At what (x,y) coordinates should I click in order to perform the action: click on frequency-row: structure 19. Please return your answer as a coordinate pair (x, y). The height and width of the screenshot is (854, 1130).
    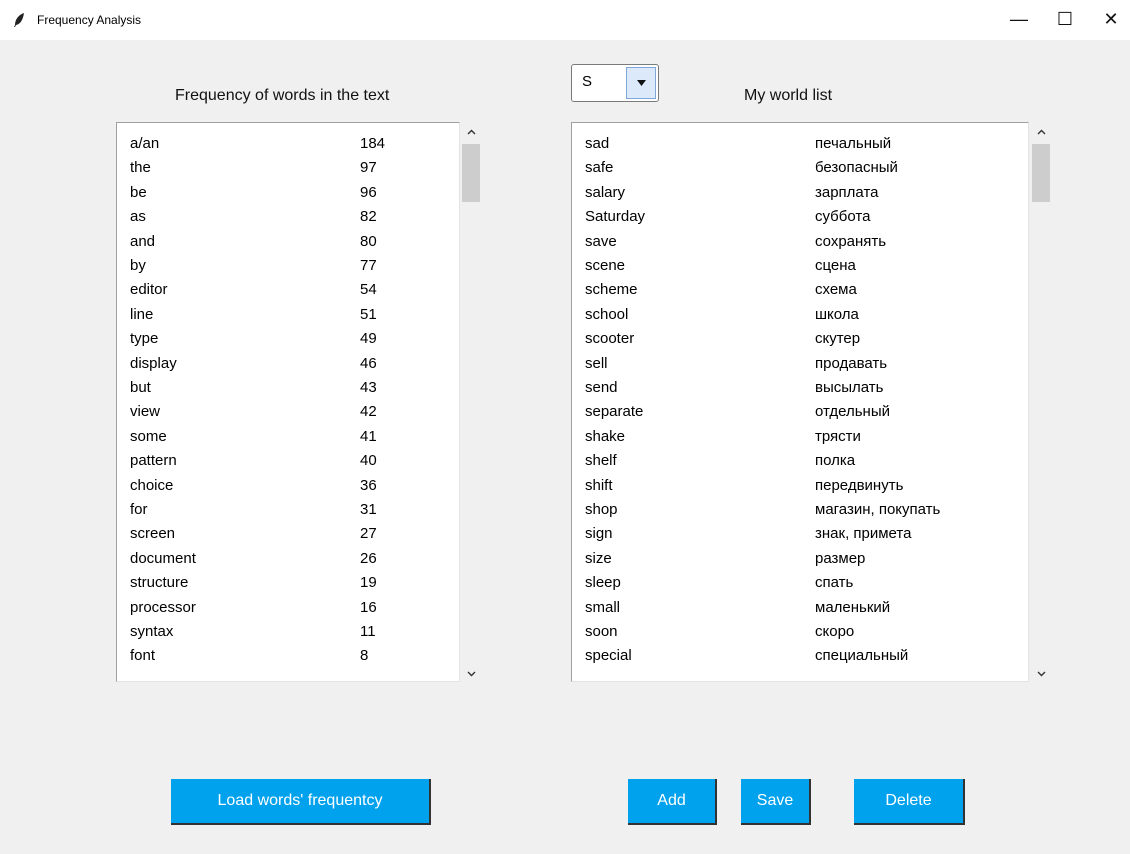
    Looking at the image, I should click on (288, 583).